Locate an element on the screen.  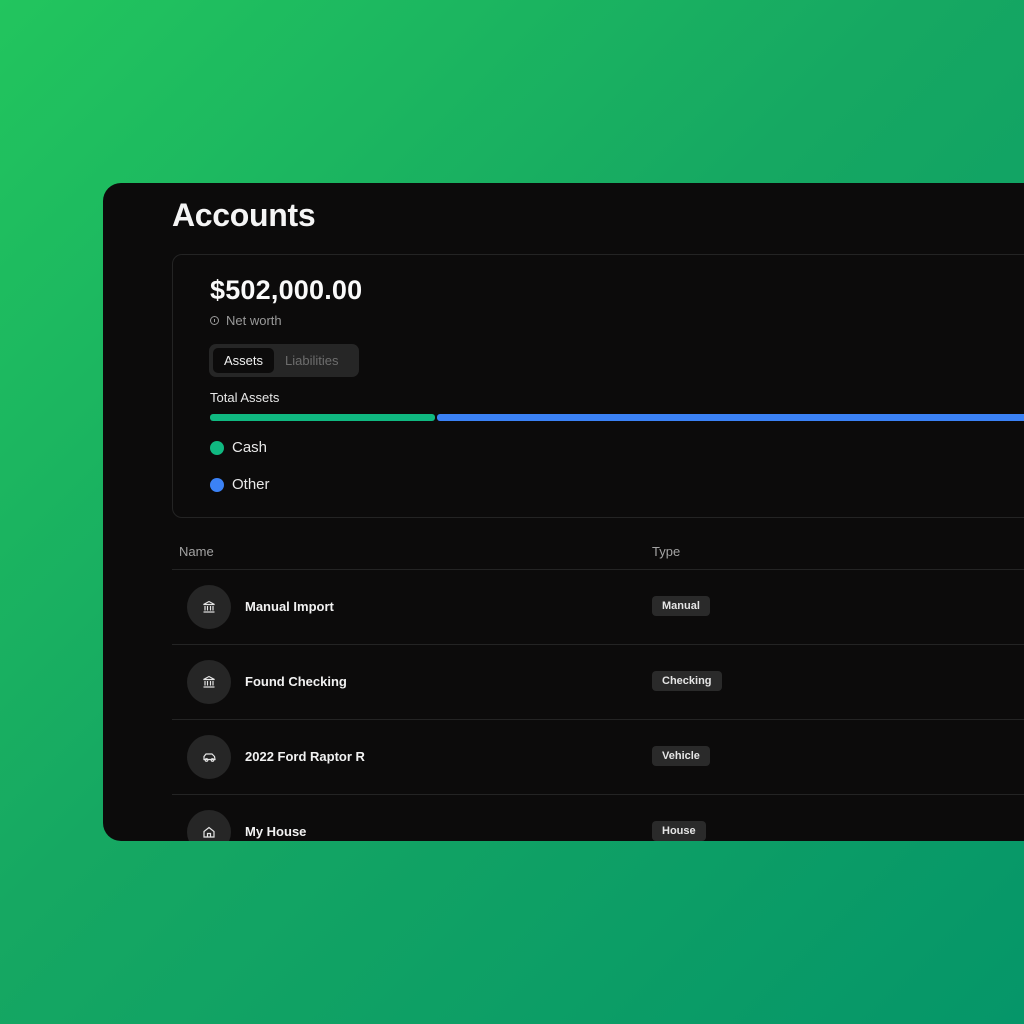
account-name: 2022 Ford Raptor R is located at coordinates (305, 756).